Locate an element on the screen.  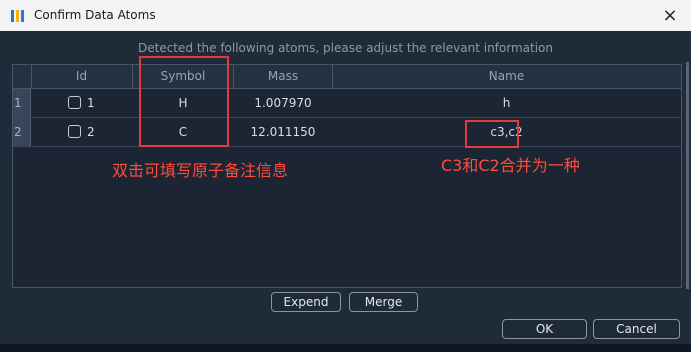
merge-button: Merge is located at coordinates (383, 302).